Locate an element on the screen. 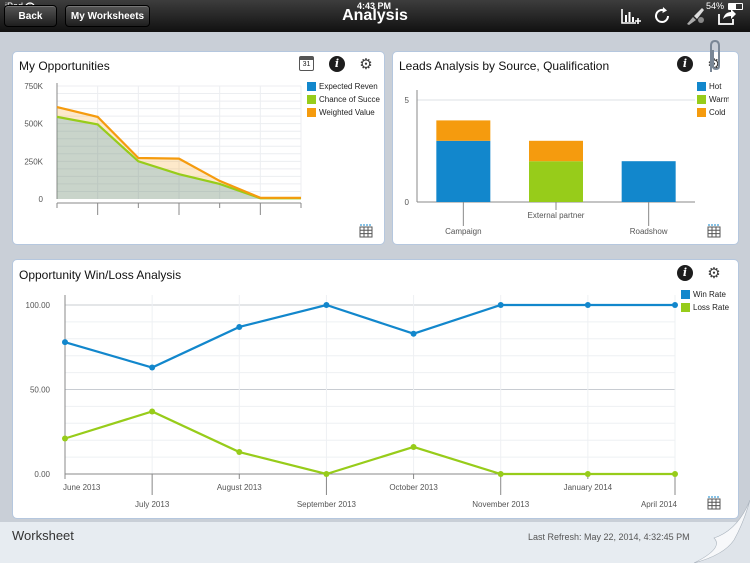 This screenshot has width=750, height=563. x-tick-label: June 2013 is located at coordinates (82, 487).